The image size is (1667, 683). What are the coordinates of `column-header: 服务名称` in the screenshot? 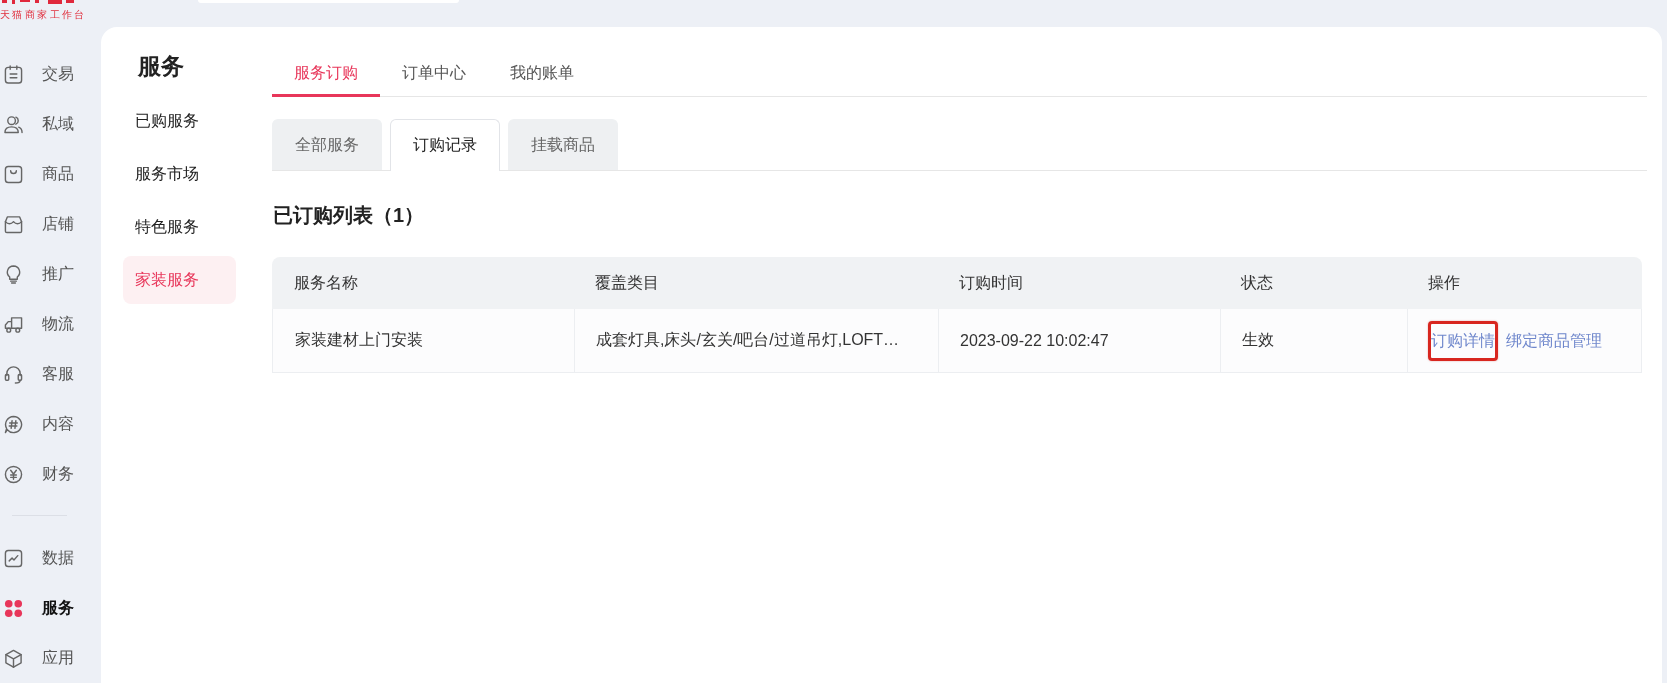 It's located at (326, 282).